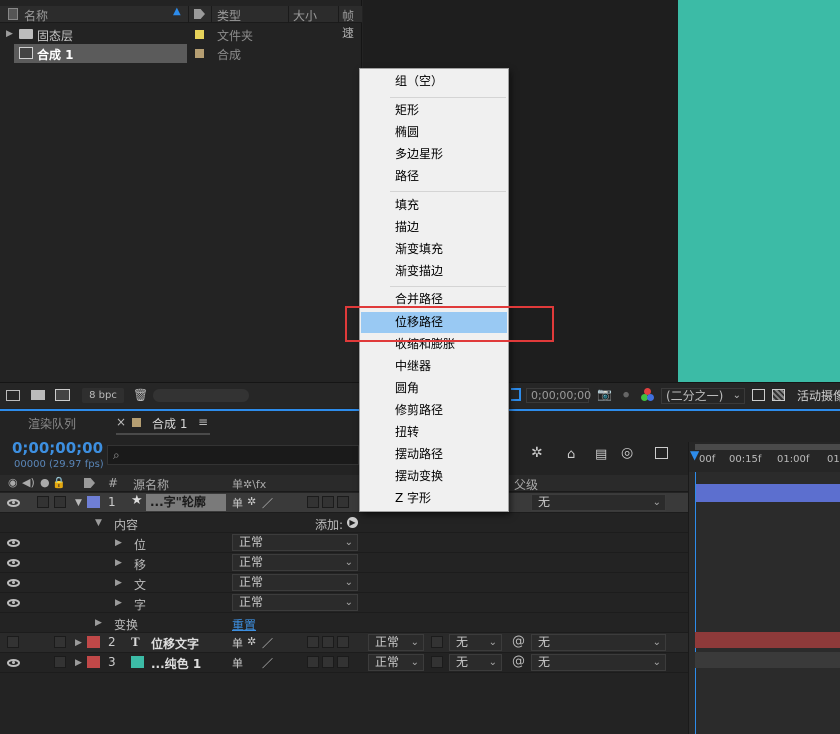 The image size is (840, 734). I want to click on layer-3-duration-bar, so click(767, 660).